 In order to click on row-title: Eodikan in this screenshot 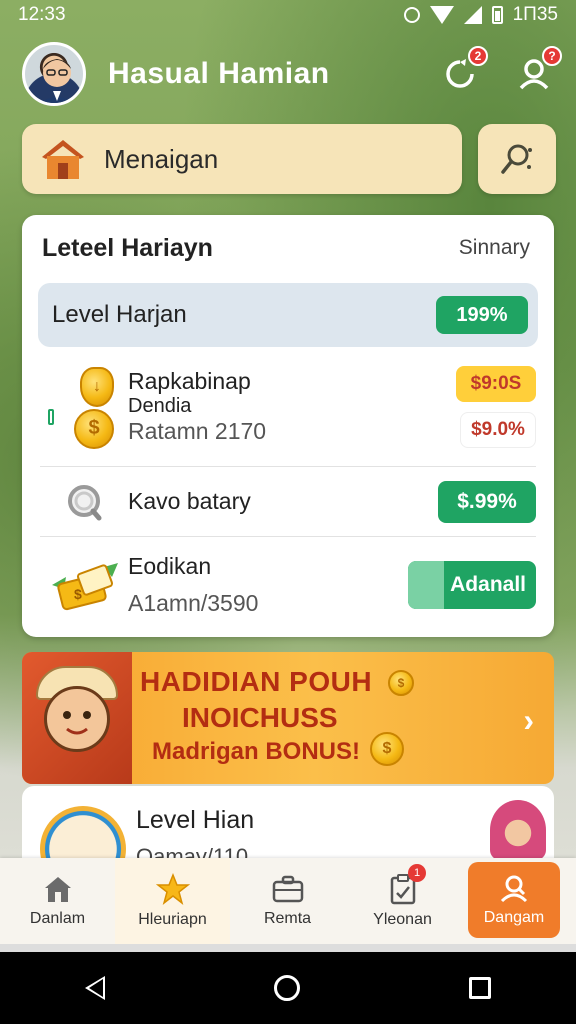, I will do `click(170, 566)`.